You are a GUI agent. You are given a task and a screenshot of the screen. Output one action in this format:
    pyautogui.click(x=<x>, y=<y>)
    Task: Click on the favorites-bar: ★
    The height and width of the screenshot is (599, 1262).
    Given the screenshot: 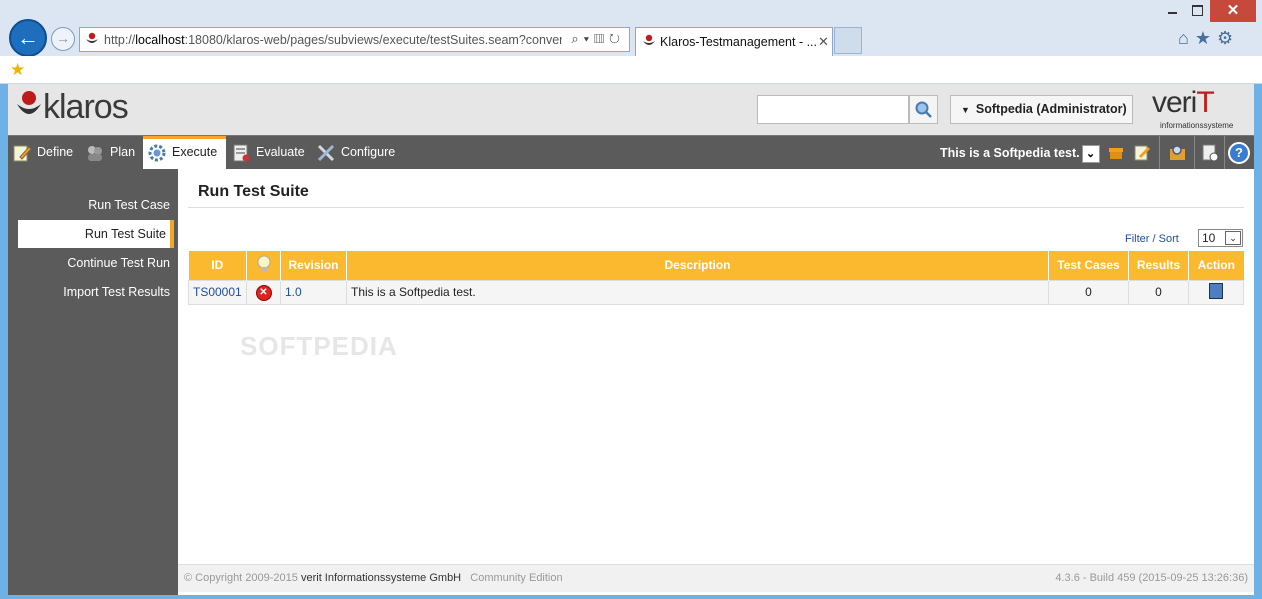 What is the action you would take?
    pyautogui.click(x=631, y=70)
    